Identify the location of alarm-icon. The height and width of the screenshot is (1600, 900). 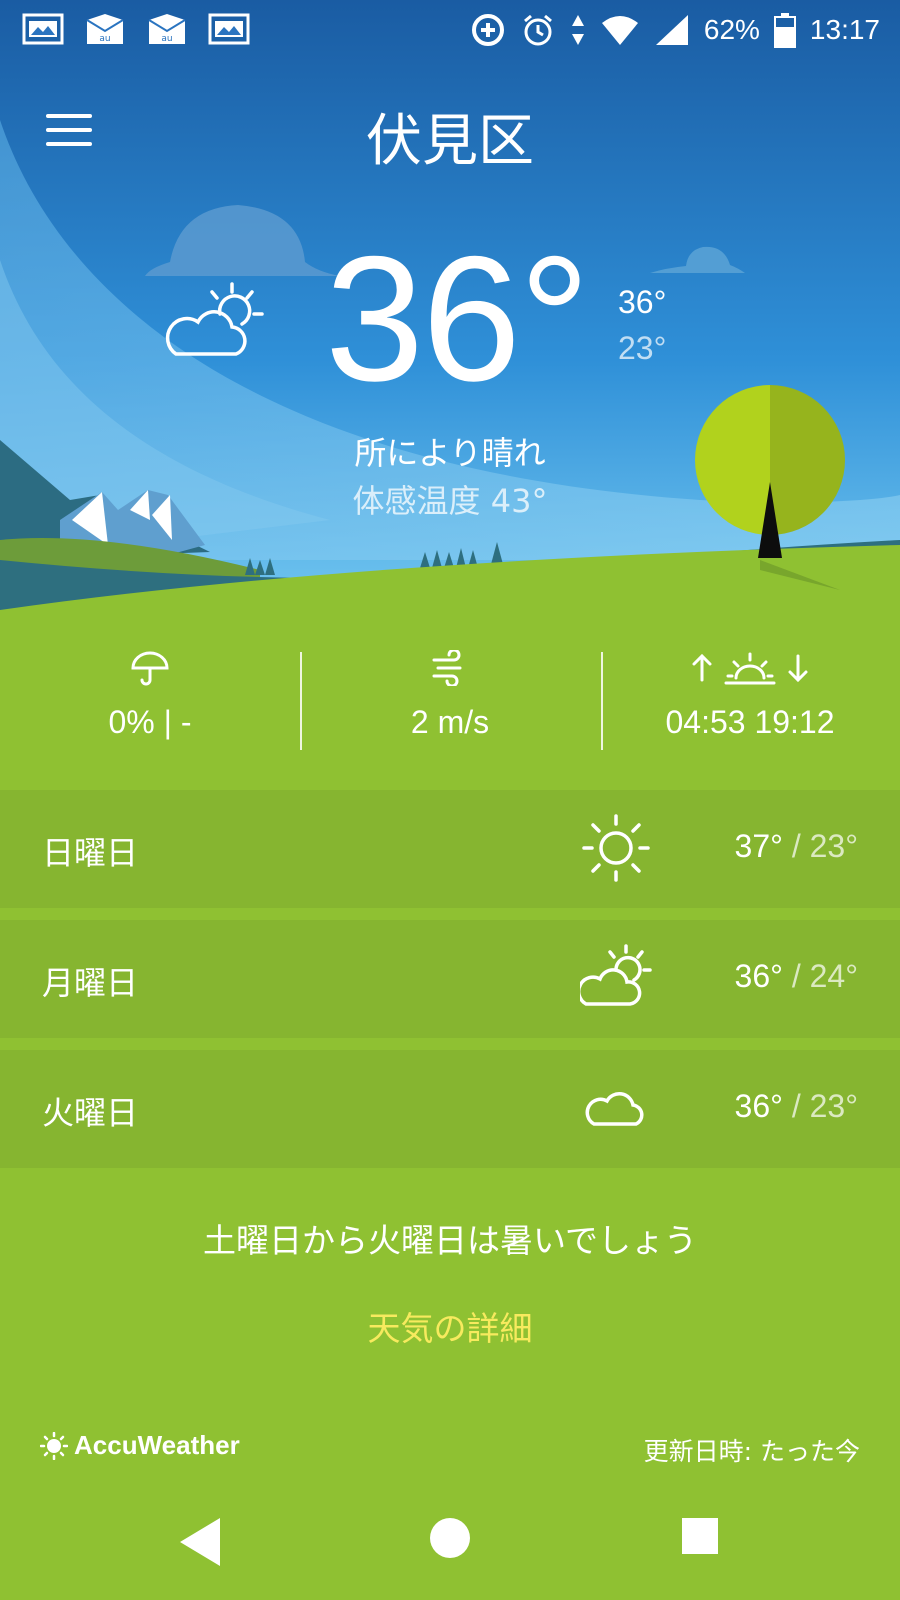
(537, 30).